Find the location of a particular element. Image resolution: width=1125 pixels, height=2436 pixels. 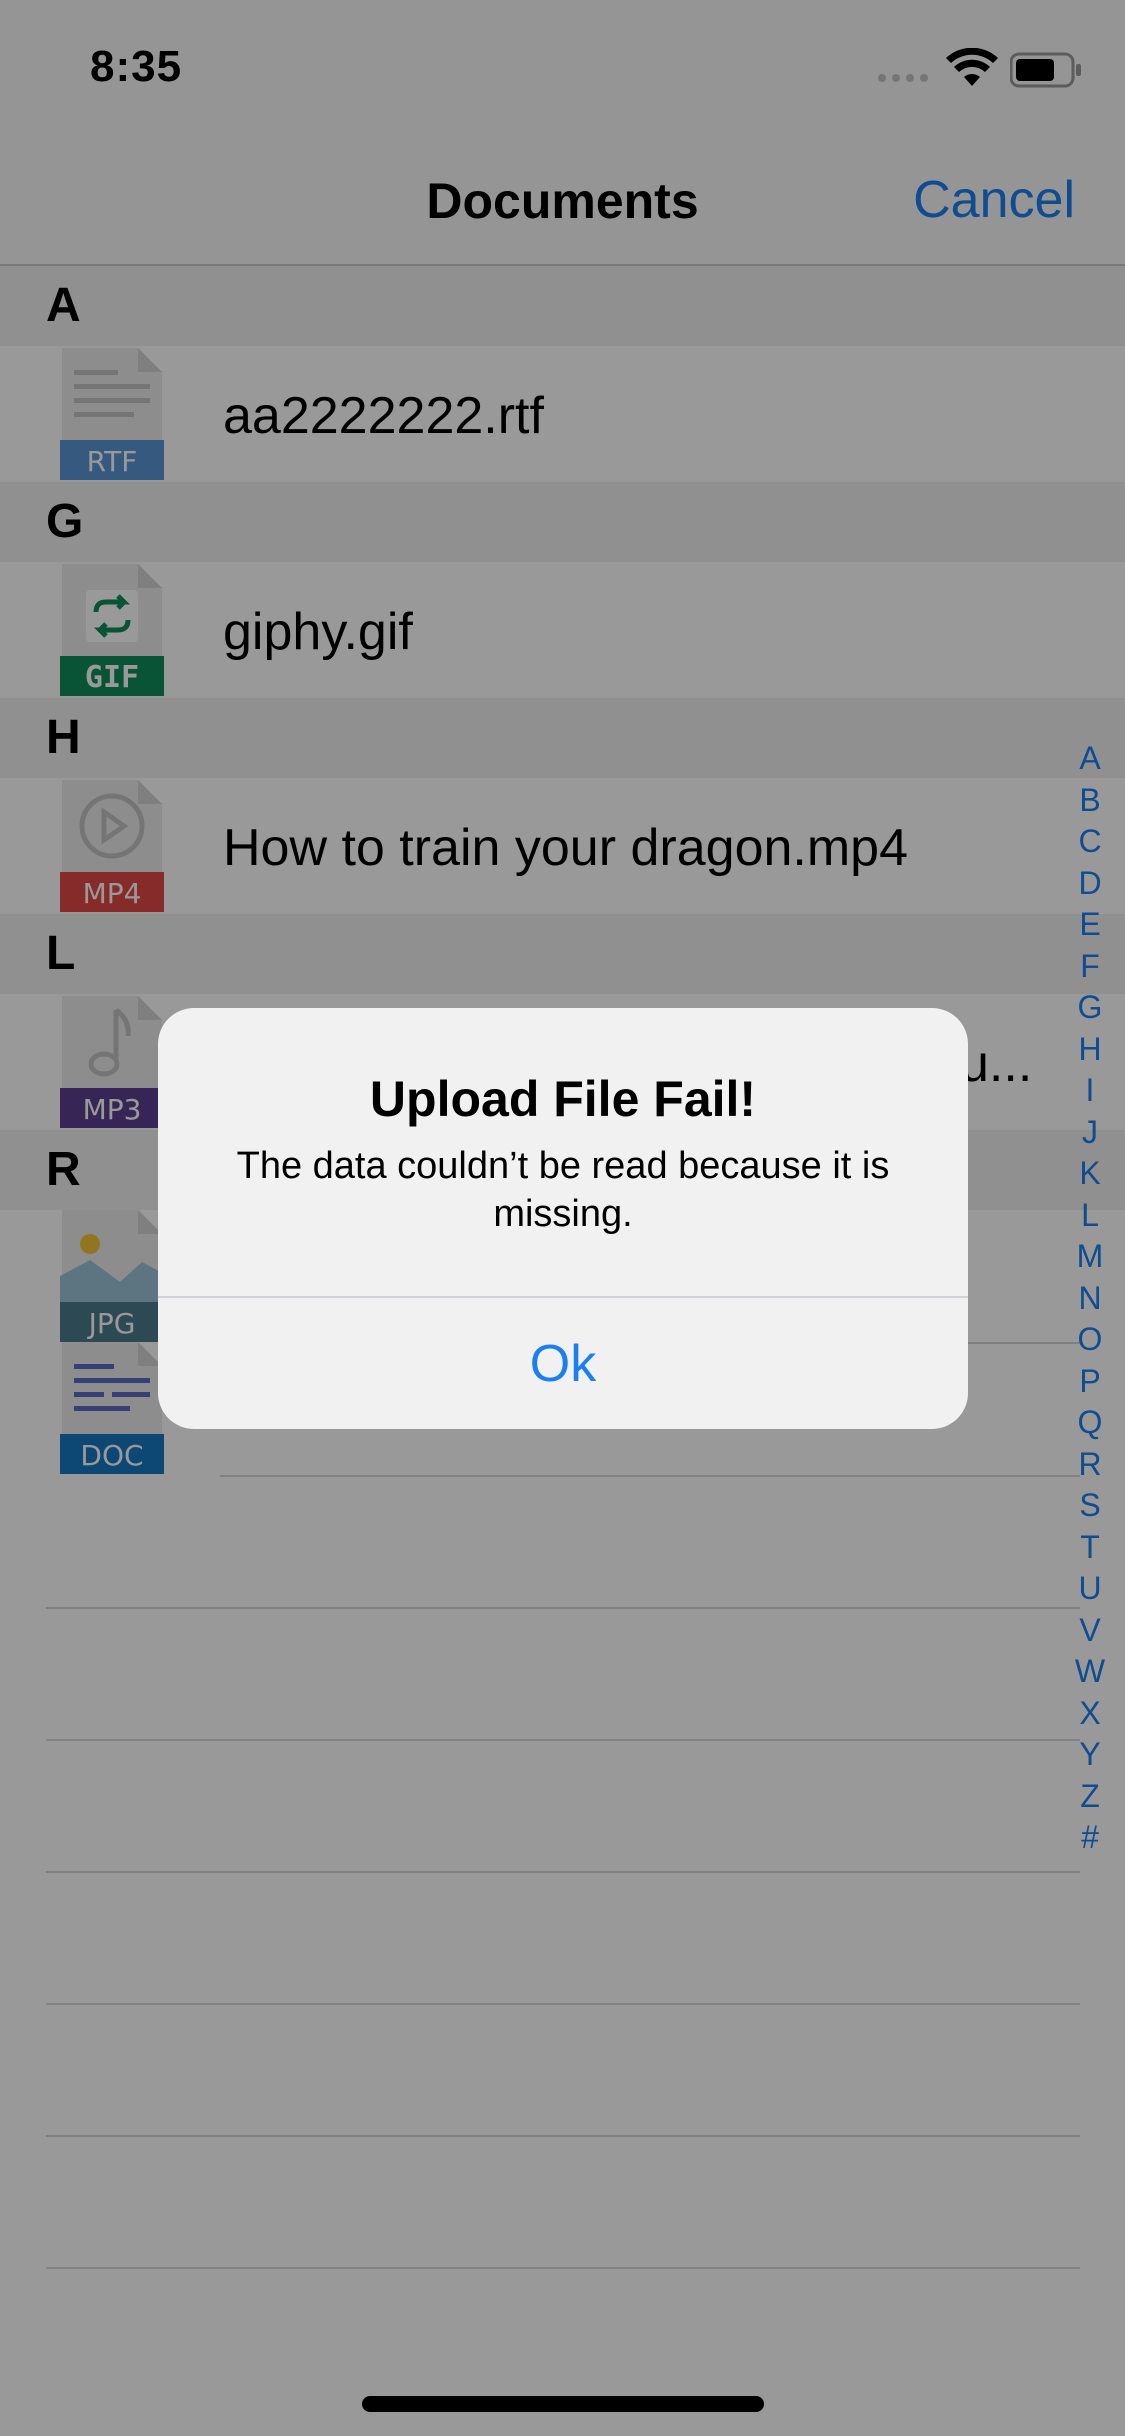

ok-button: Ok is located at coordinates (563, 1363).